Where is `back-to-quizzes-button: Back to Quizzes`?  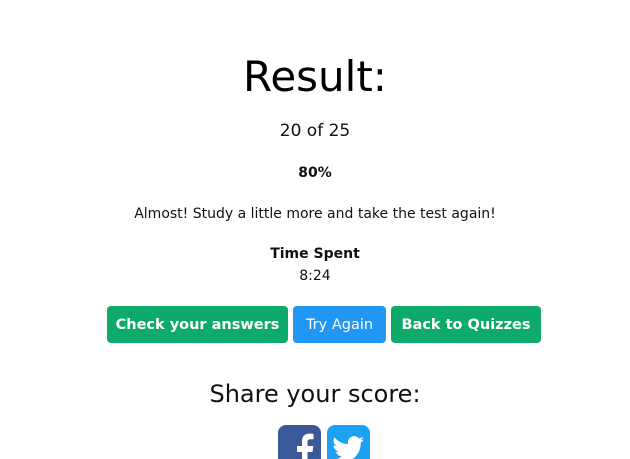 back-to-quizzes-button: Back to Quizzes is located at coordinates (466, 324).